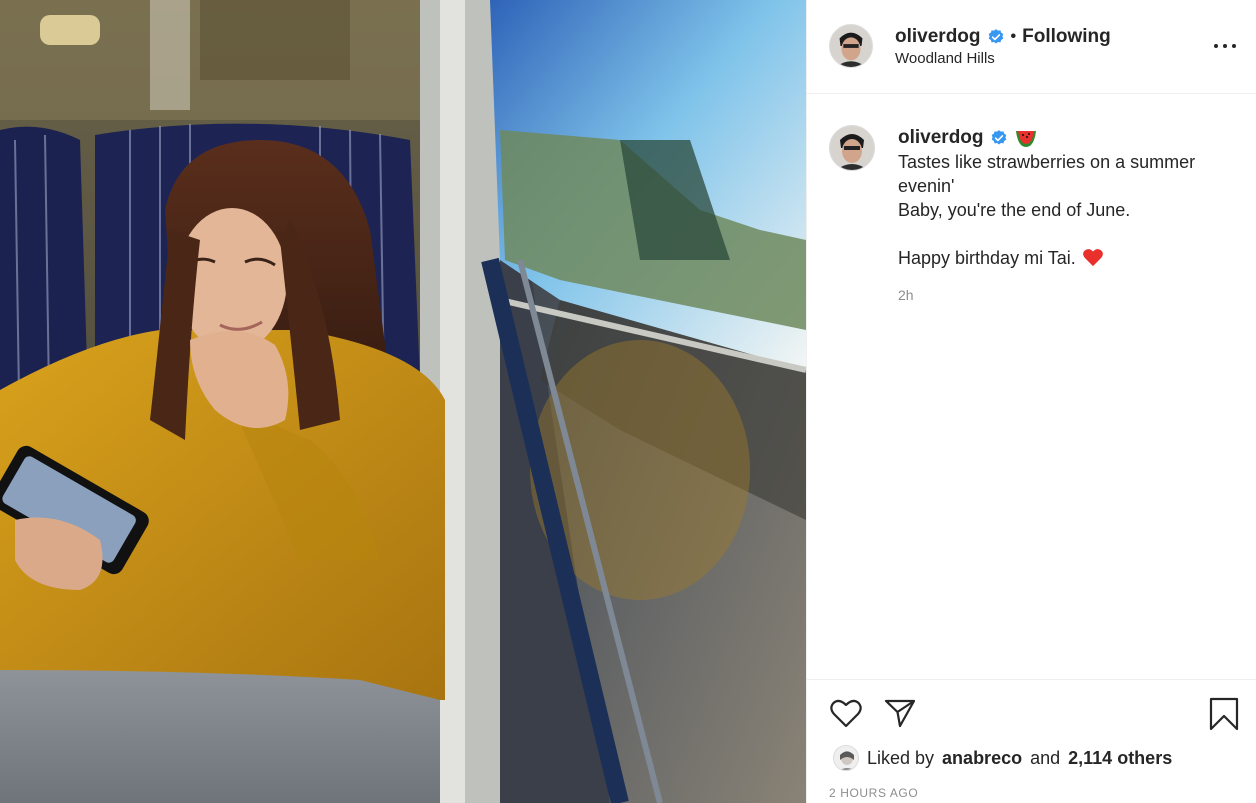  I want to click on likes-summary: Liked by anabreco and 2,114 others, so click(1002, 758).